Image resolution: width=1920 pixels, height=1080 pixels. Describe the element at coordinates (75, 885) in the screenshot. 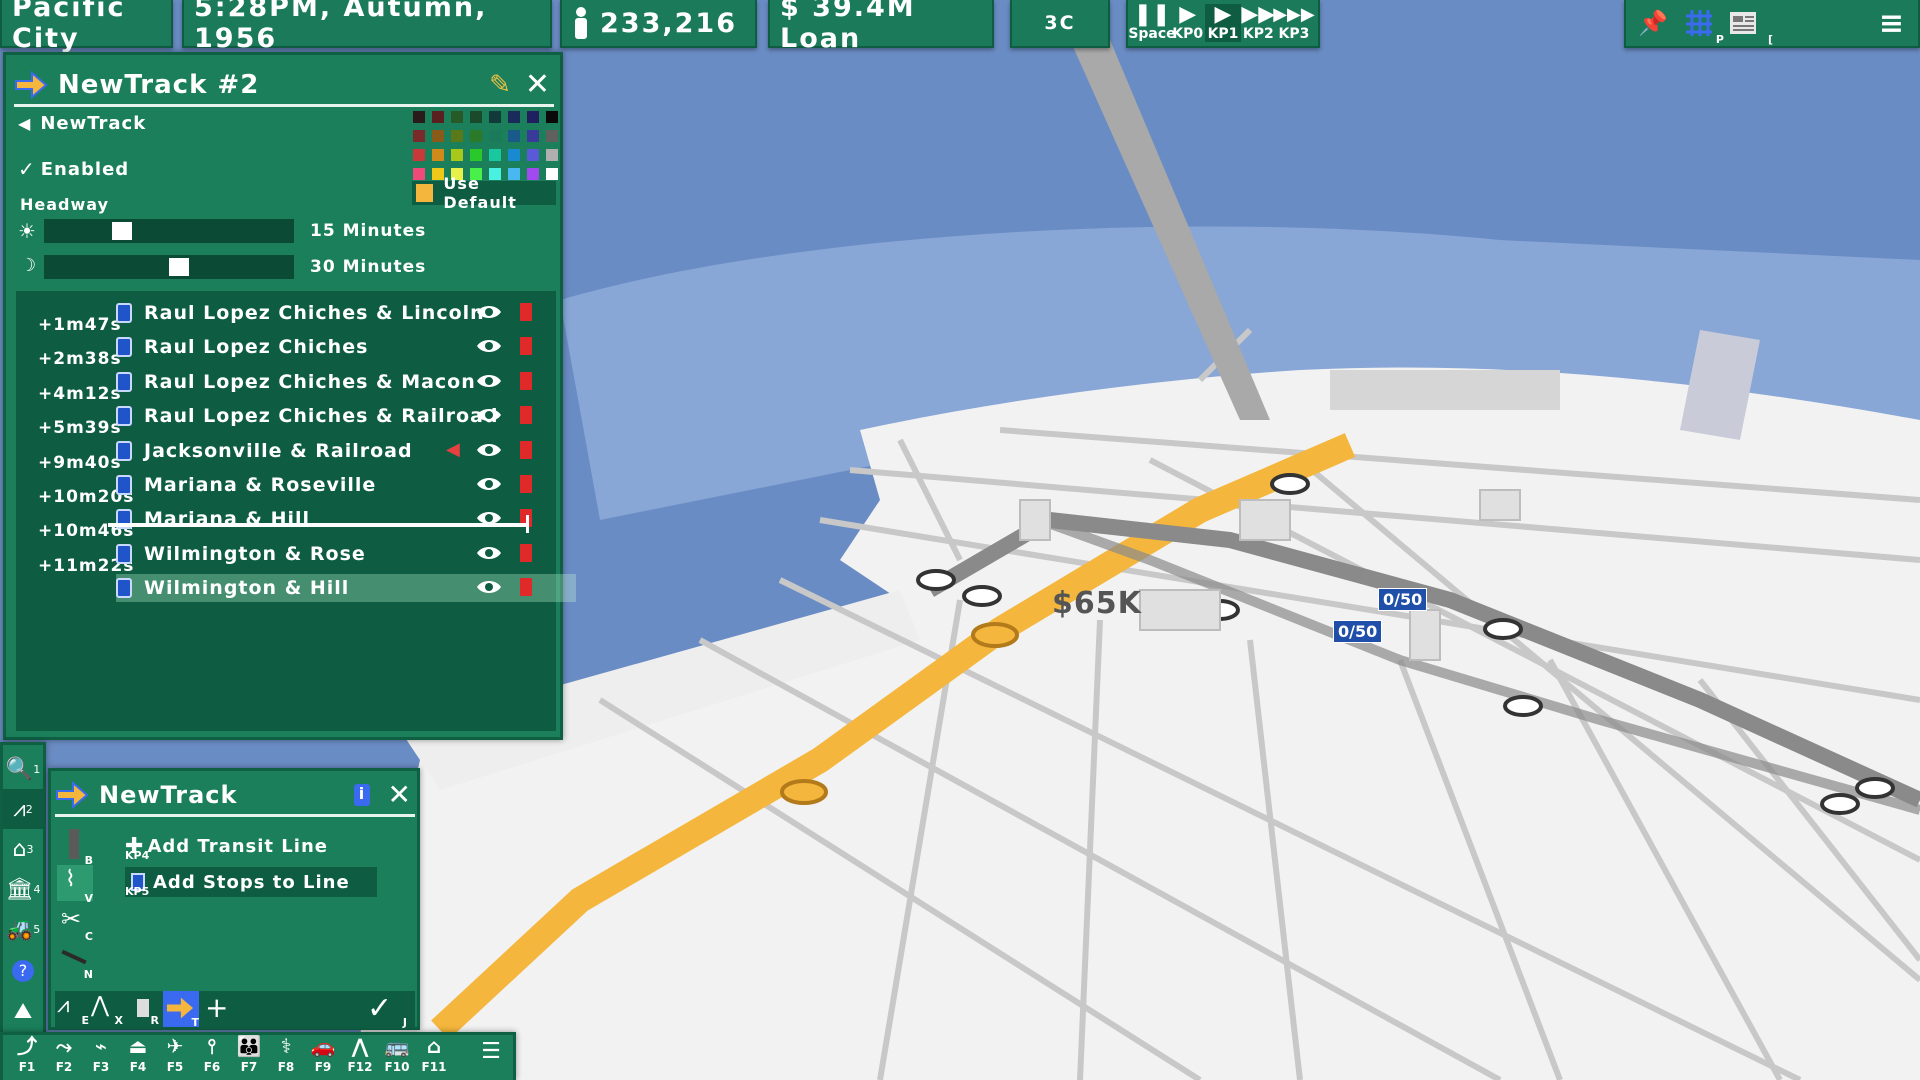

I see `curve-track-button: ⌇ V` at that location.